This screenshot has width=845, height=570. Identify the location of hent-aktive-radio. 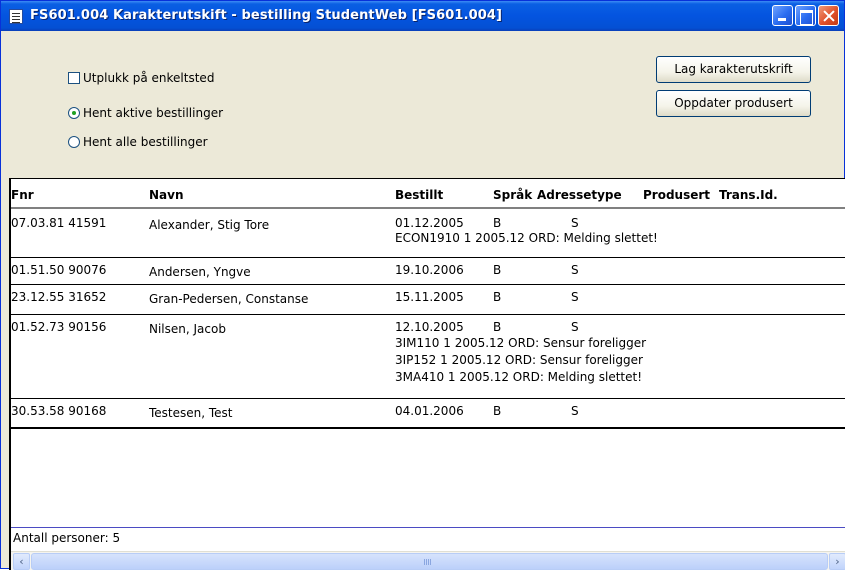
(74, 113).